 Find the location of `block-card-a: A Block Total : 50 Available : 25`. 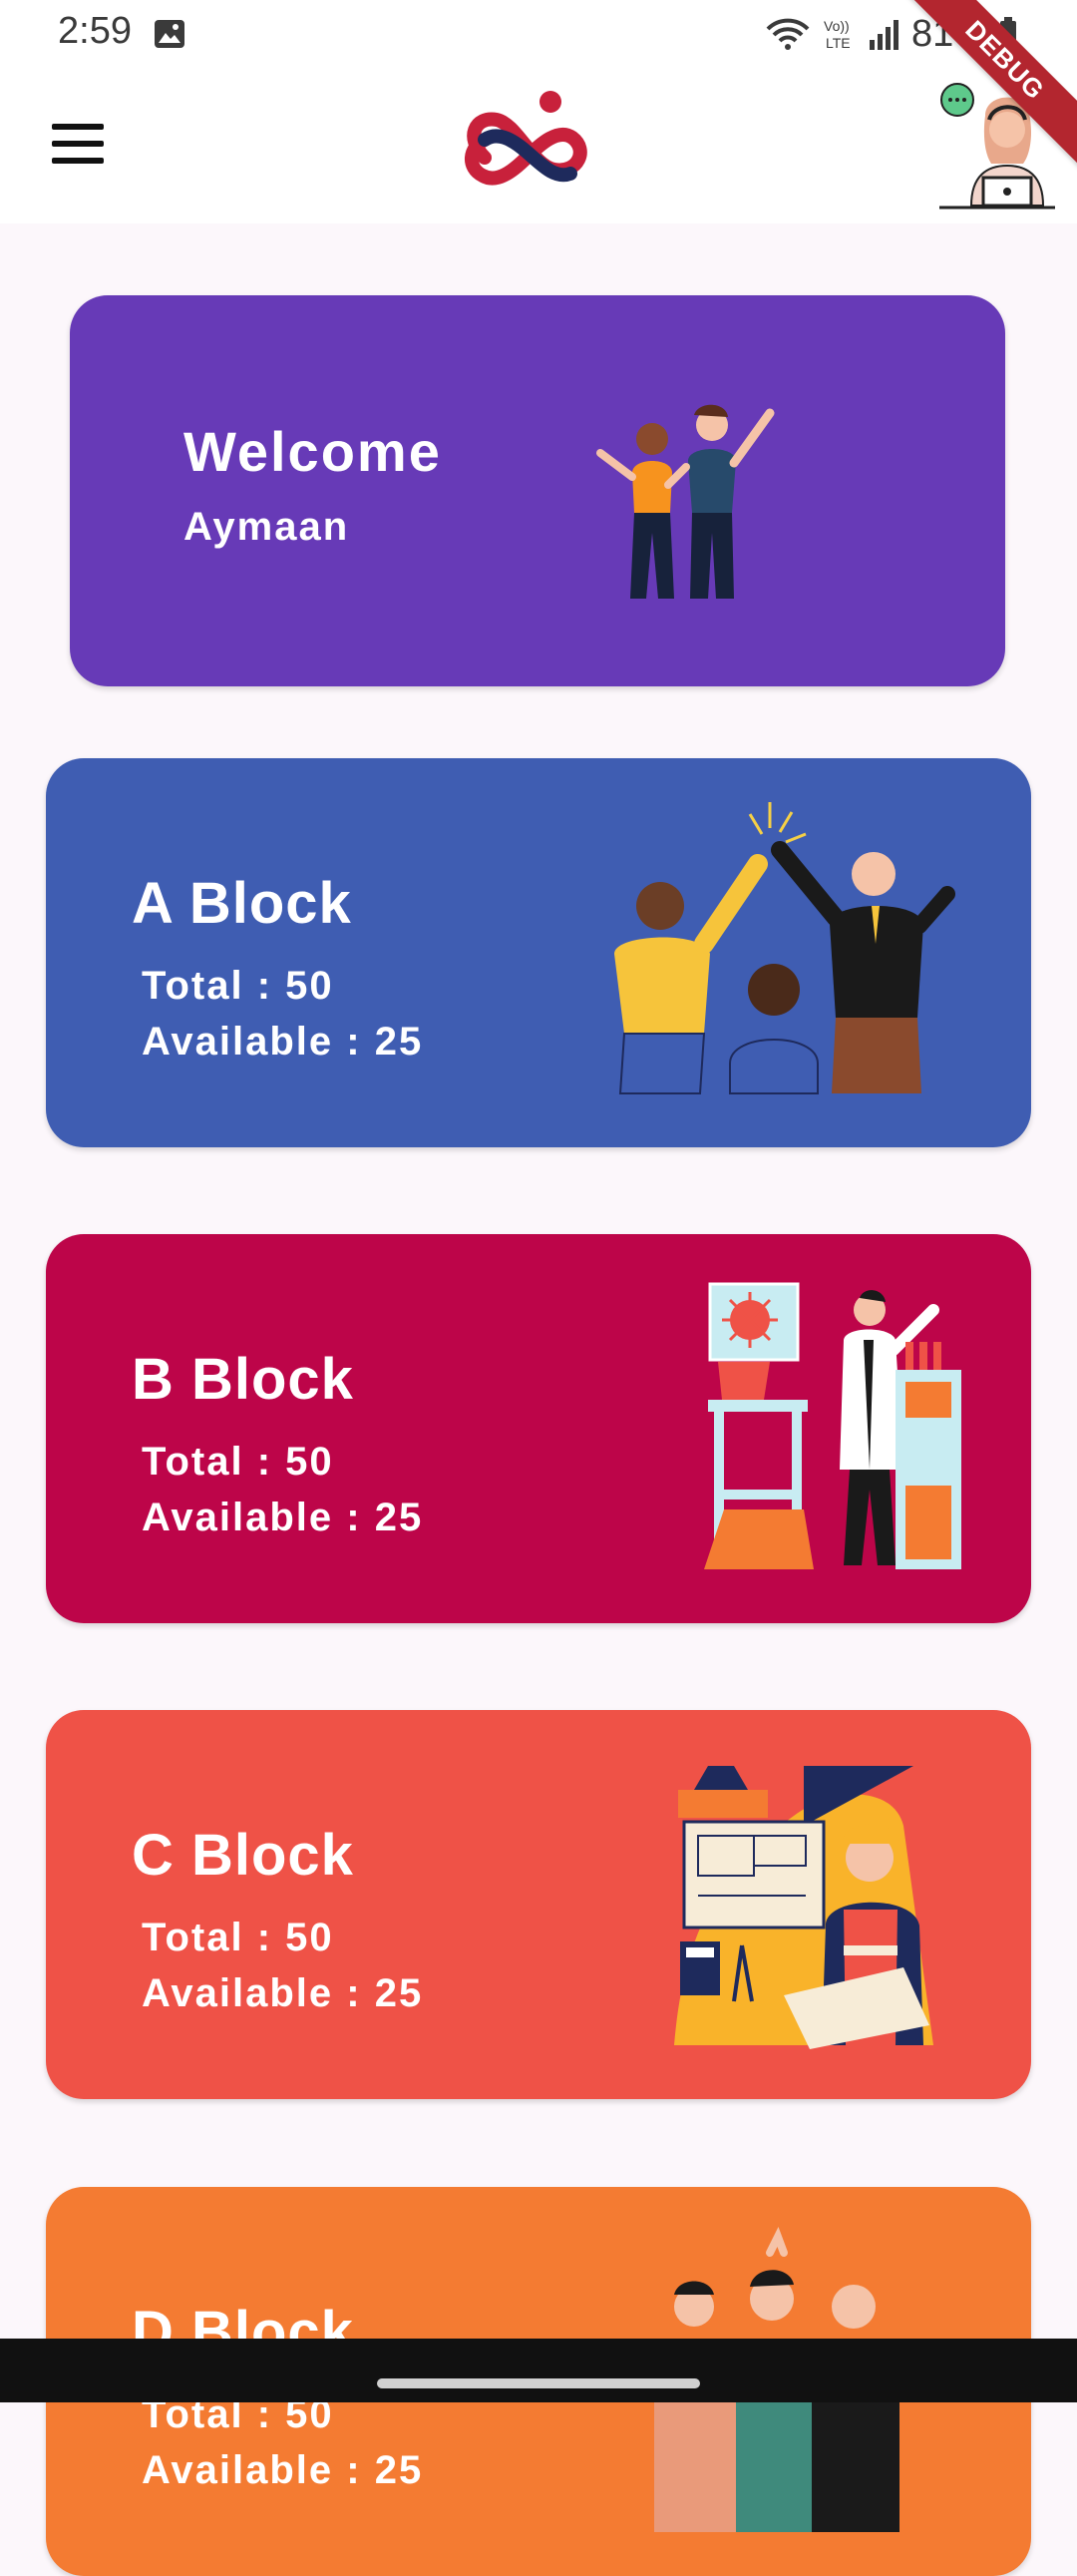

block-card-a: A Block Total : 50 Available : 25 is located at coordinates (538, 952).